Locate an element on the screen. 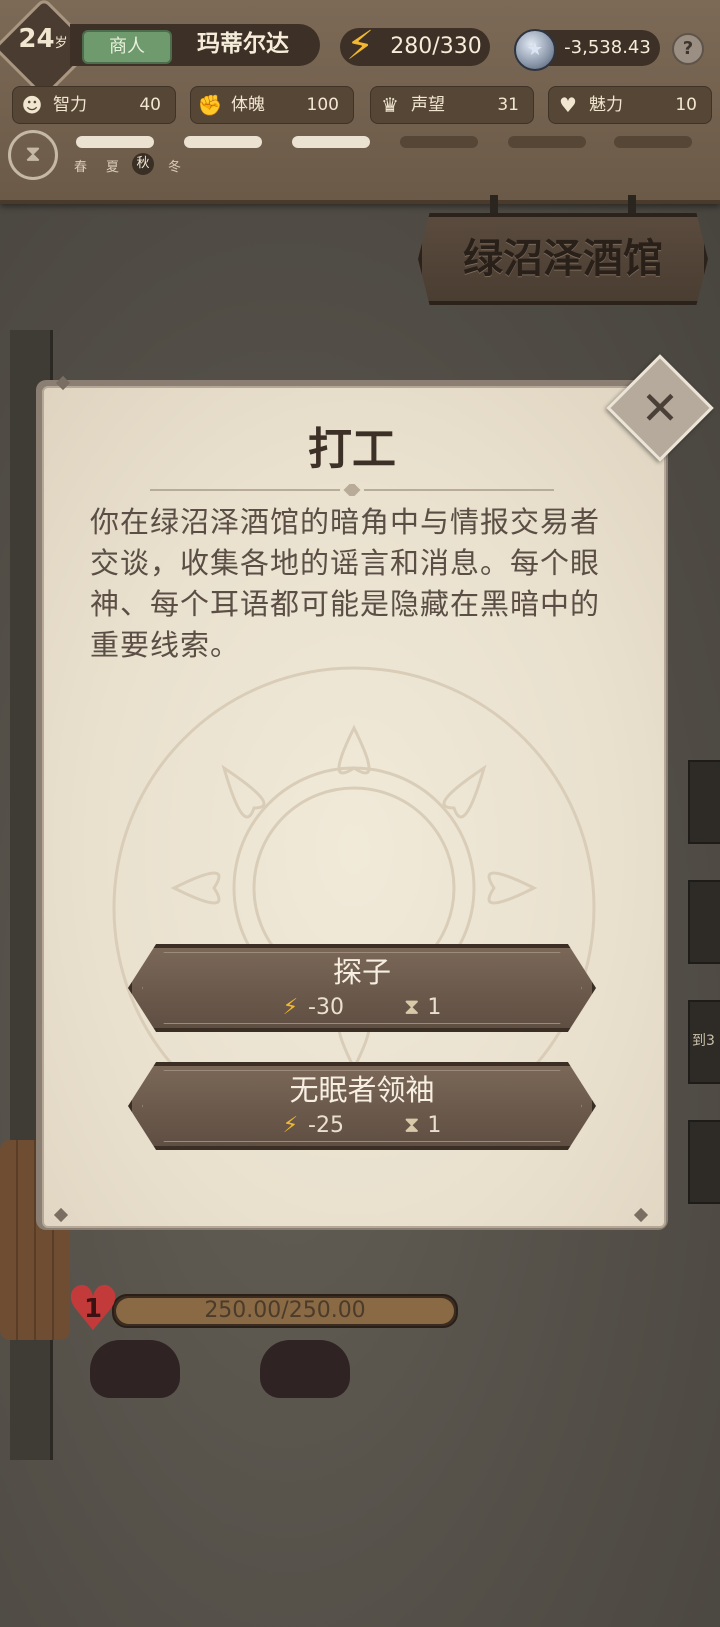 This screenshot has height=1627, width=720. brain-icon: ☻ is located at coordinates (32, 105).